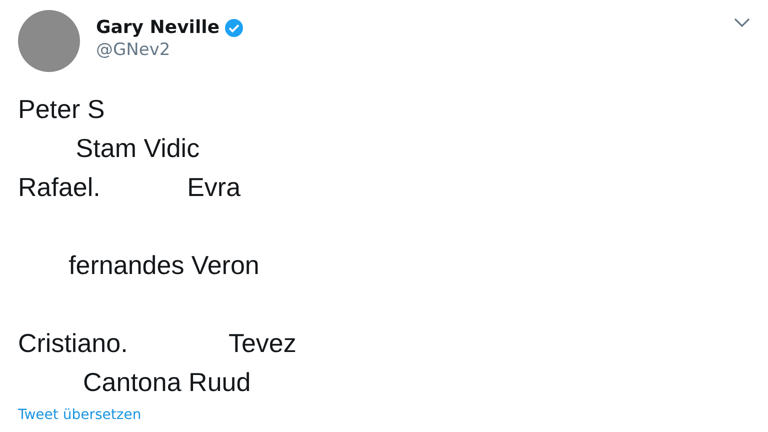  What do you see at coordinates (170, 50) in the screenshot?
I see `author-handle: @GNev2` at bounding box center [170, 50].